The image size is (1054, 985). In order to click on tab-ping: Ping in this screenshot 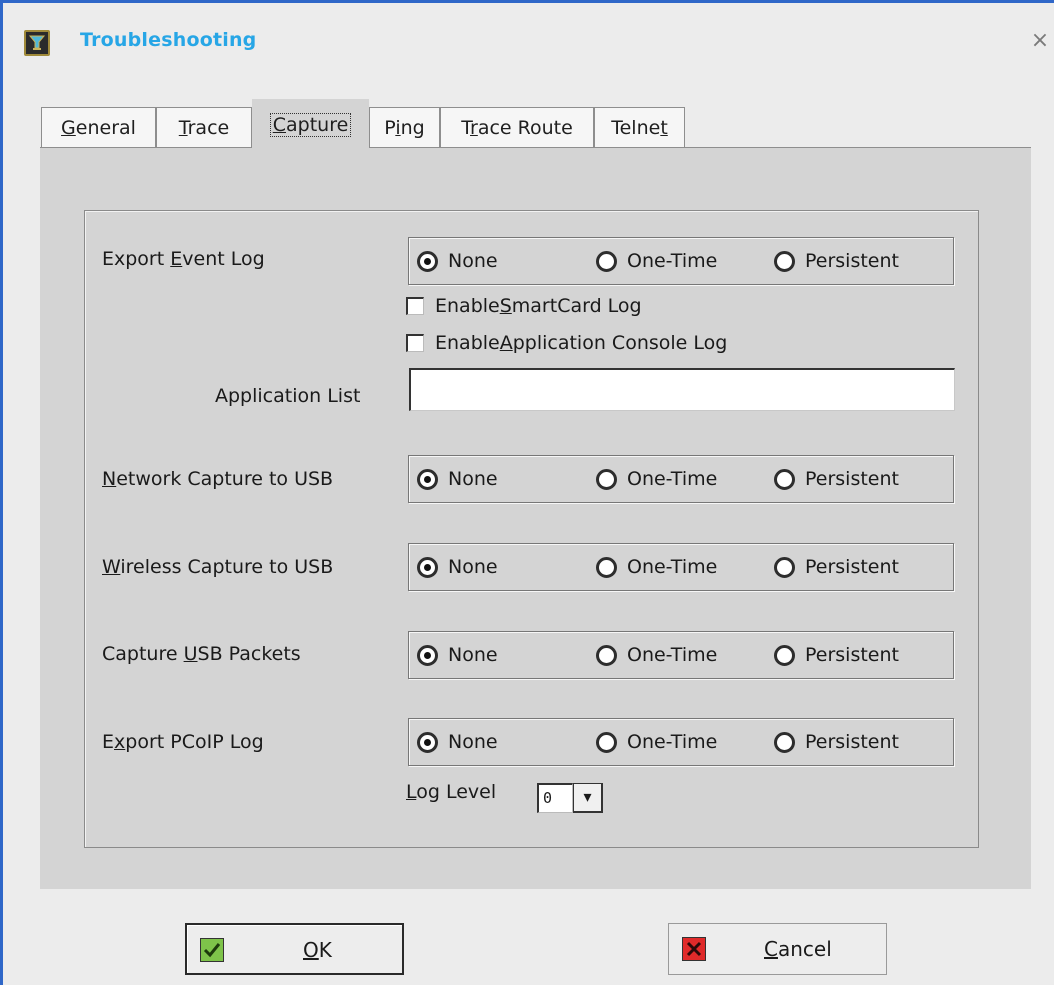, I will do `click(404, 128)`.